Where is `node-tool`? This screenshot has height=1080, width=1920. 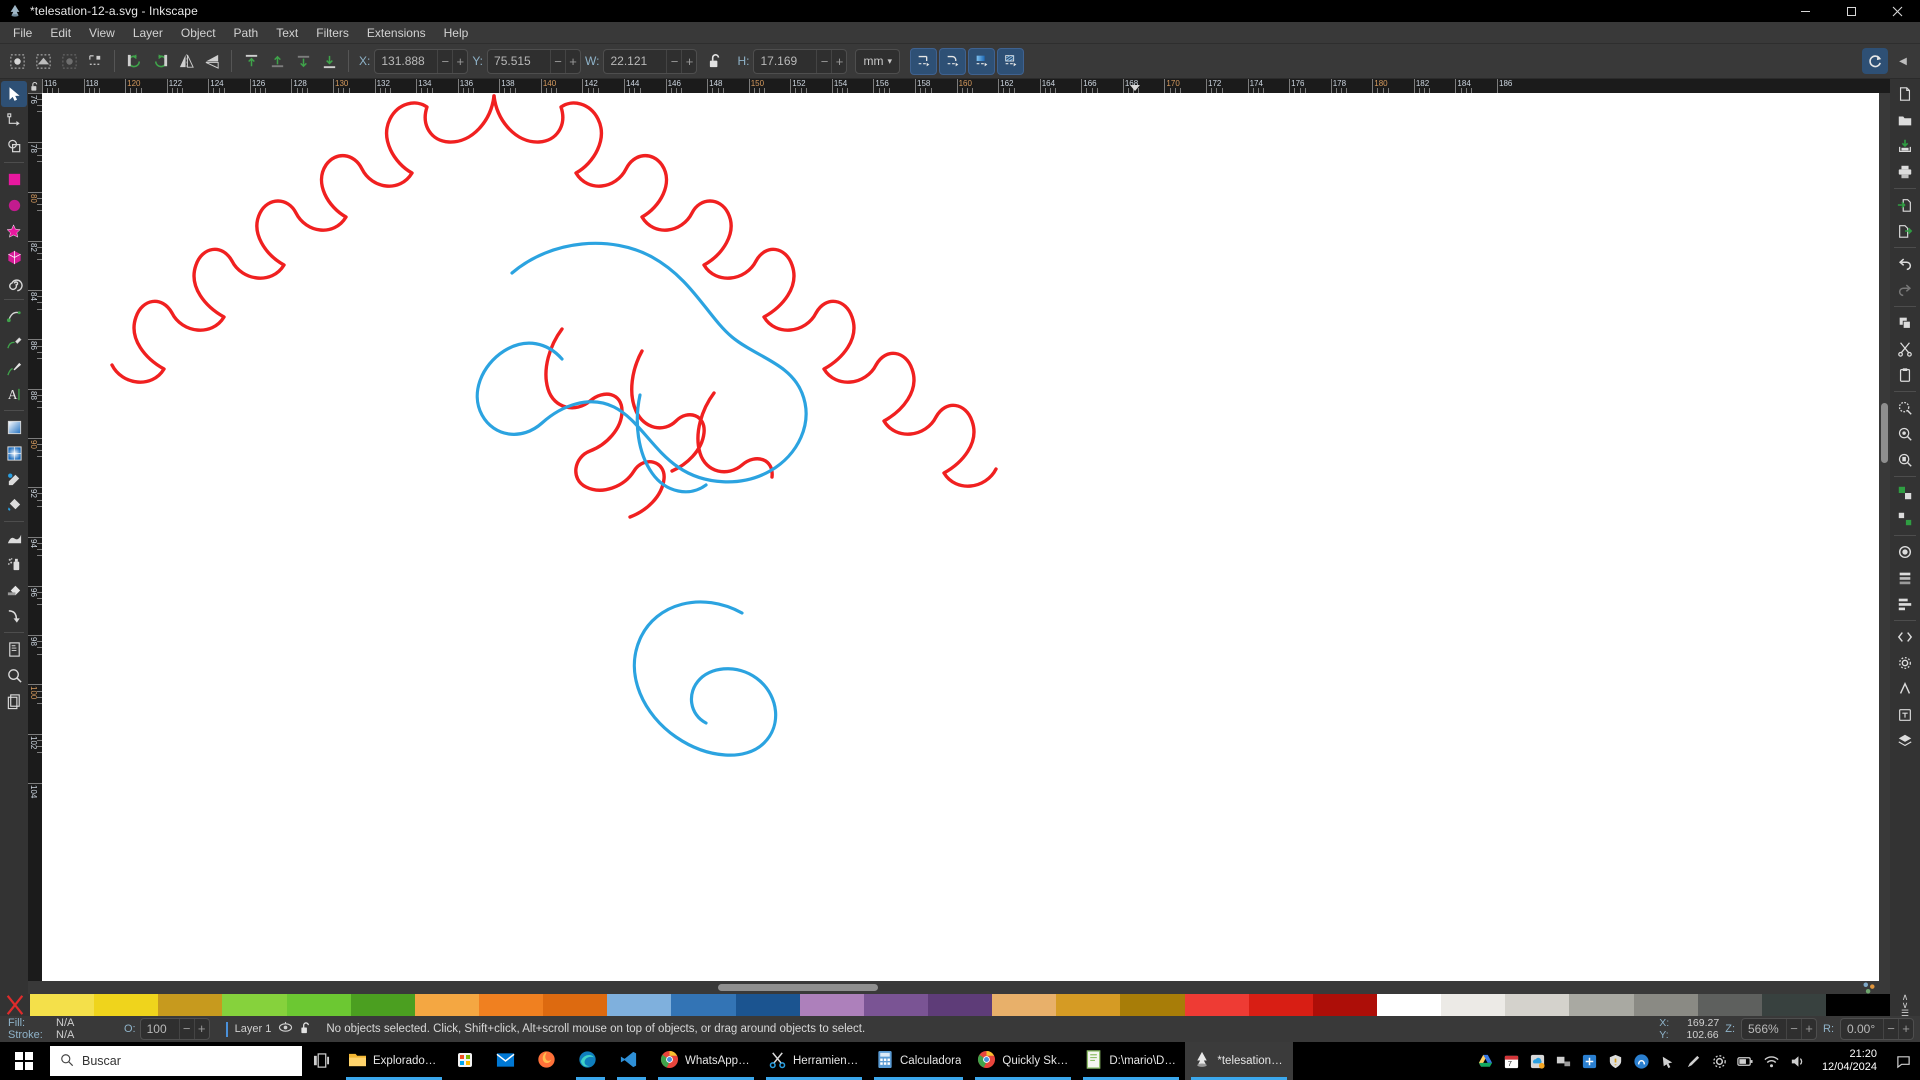
node-tool is located at coordinates (14, 120).